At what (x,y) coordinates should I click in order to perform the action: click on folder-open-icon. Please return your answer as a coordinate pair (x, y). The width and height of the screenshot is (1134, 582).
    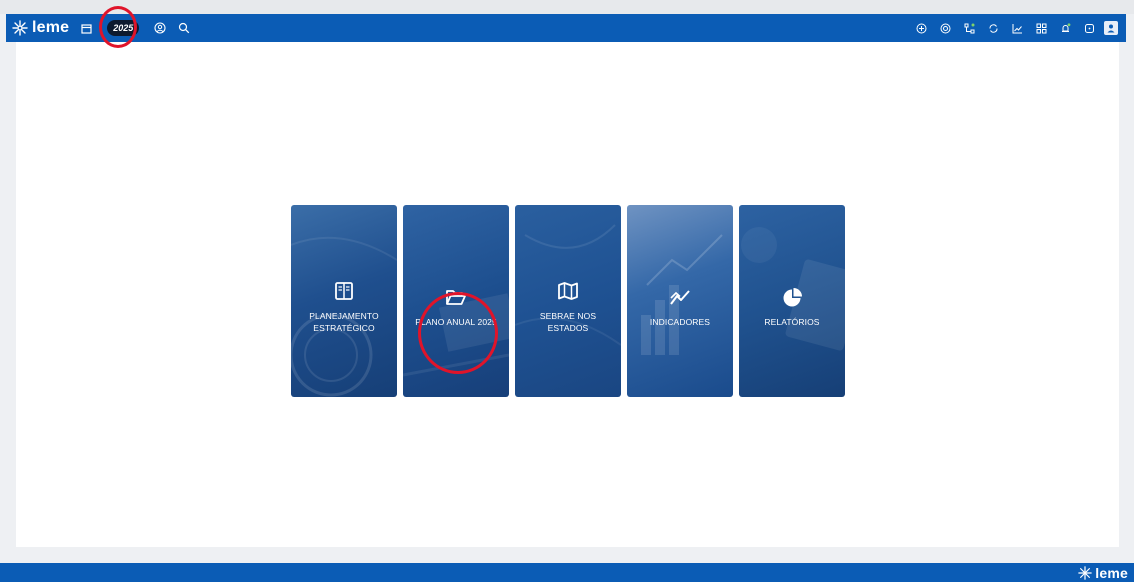
    Looking at the image, I should click on (456, 297).